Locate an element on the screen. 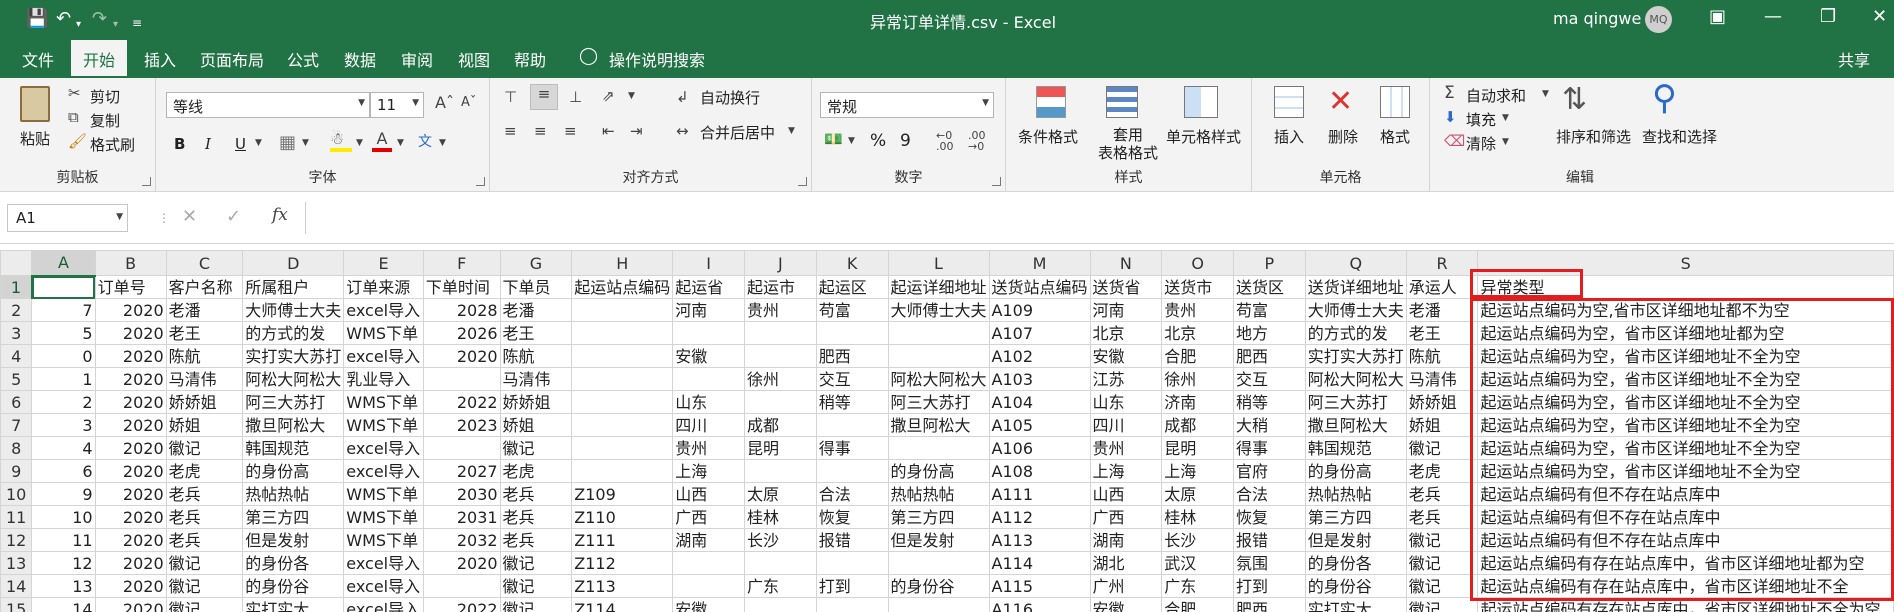  cell-p15: 肥西 is located at coordinates (1269, 604).